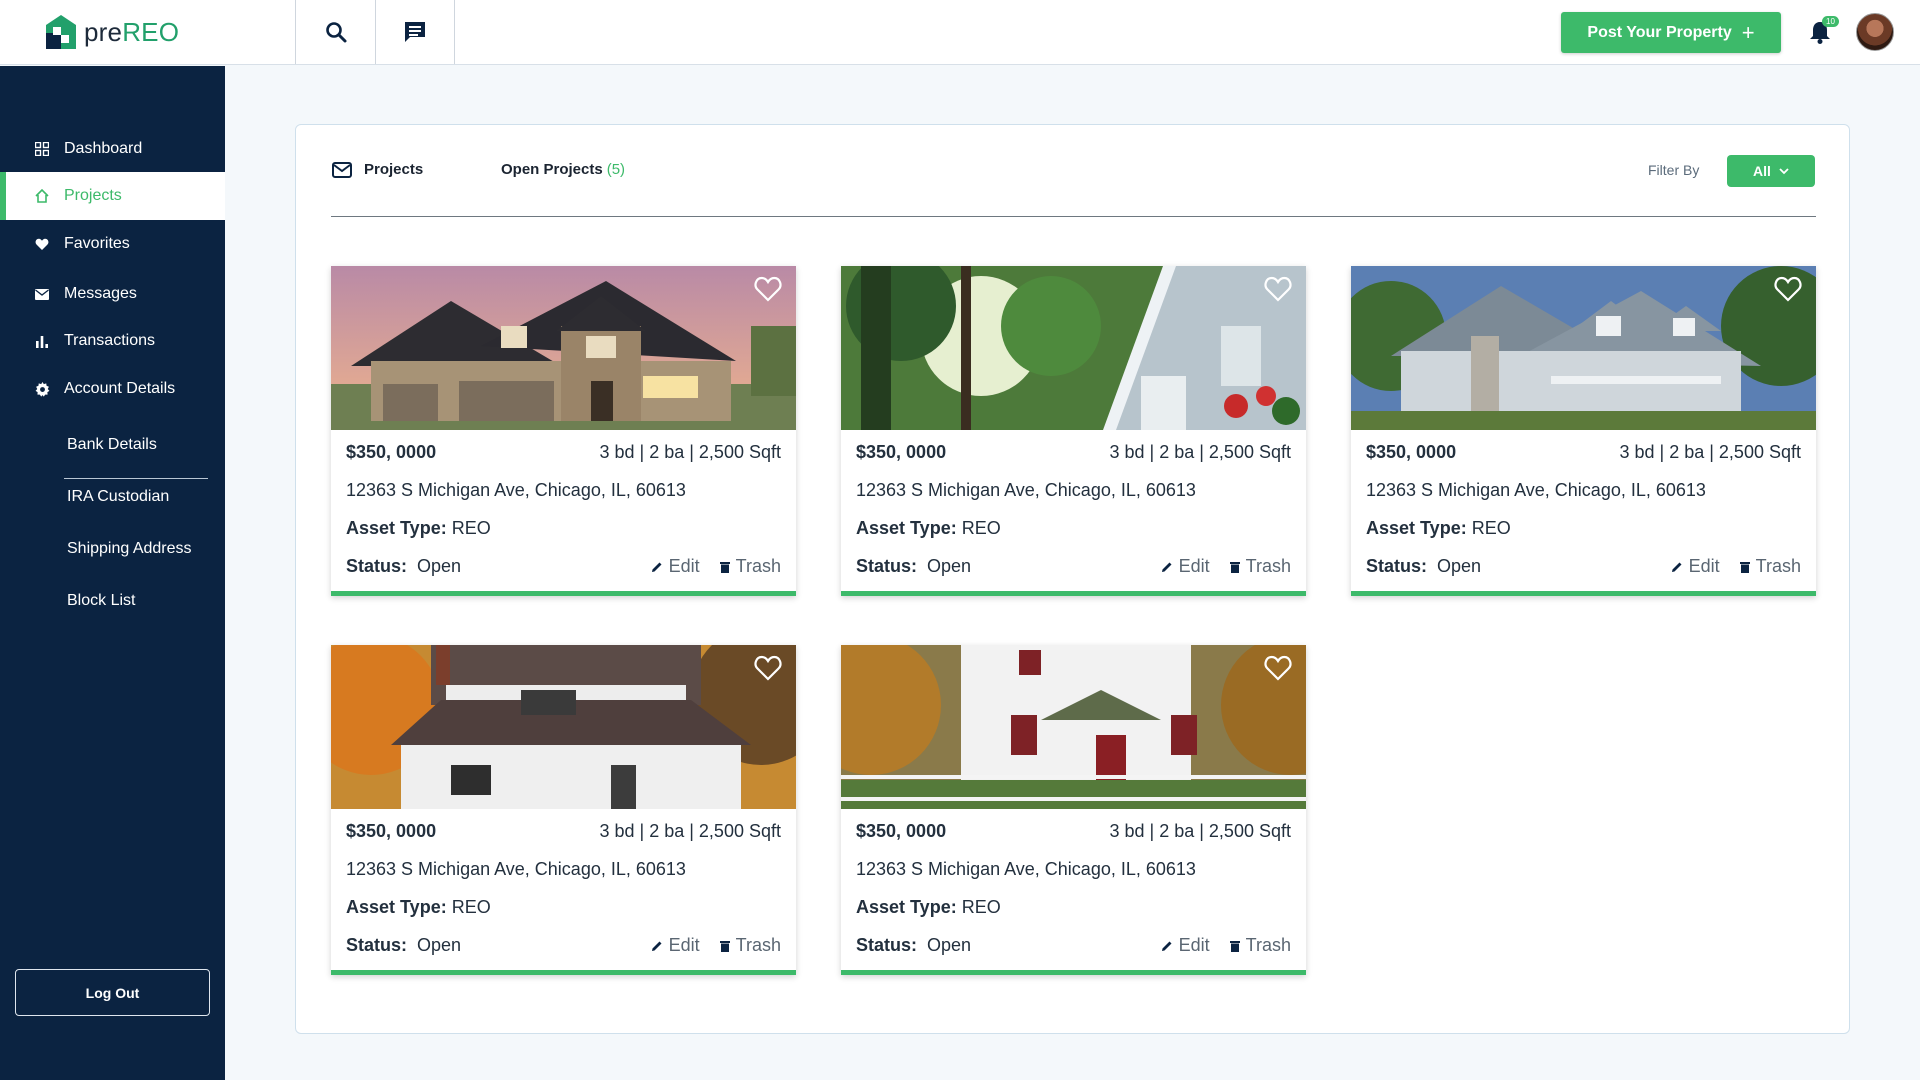 The width and height of the screenshot is (1920, 1080). What do you see at coordinates (42, 196) in the screenshot?
I see `home-icon` at bounding box center [42, 196].